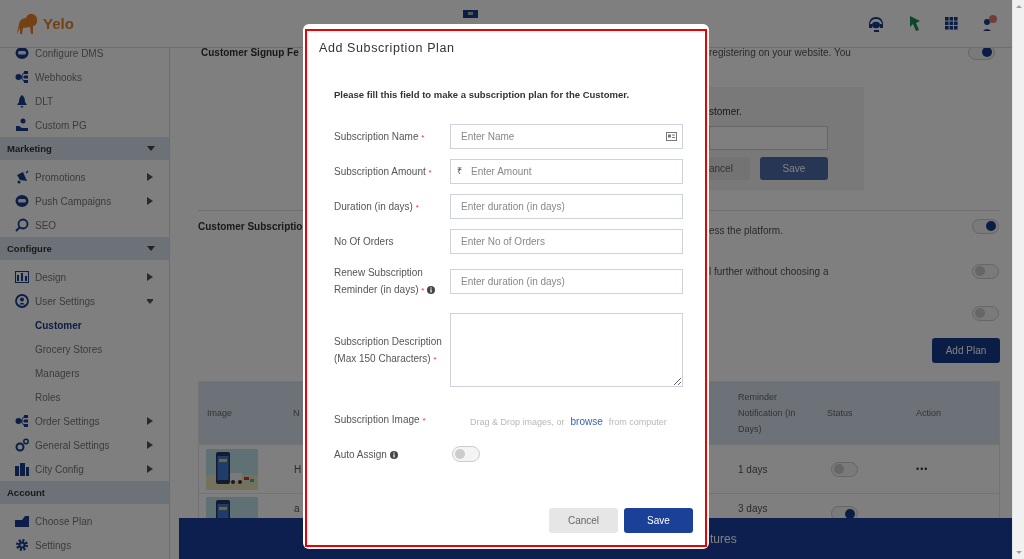  I want to click on folder-icon, so click(22, 521).